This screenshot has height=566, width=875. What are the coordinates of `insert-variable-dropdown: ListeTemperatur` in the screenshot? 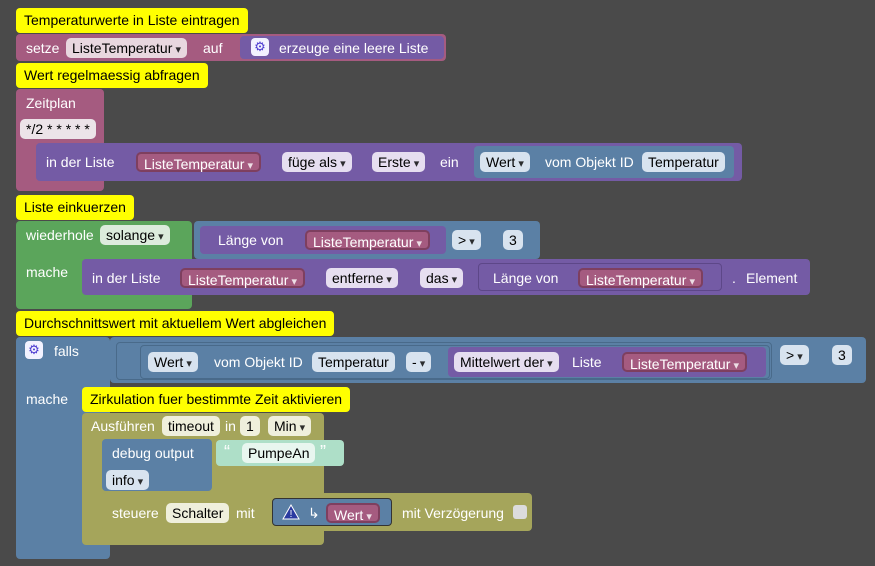 It's located at (198, 162).